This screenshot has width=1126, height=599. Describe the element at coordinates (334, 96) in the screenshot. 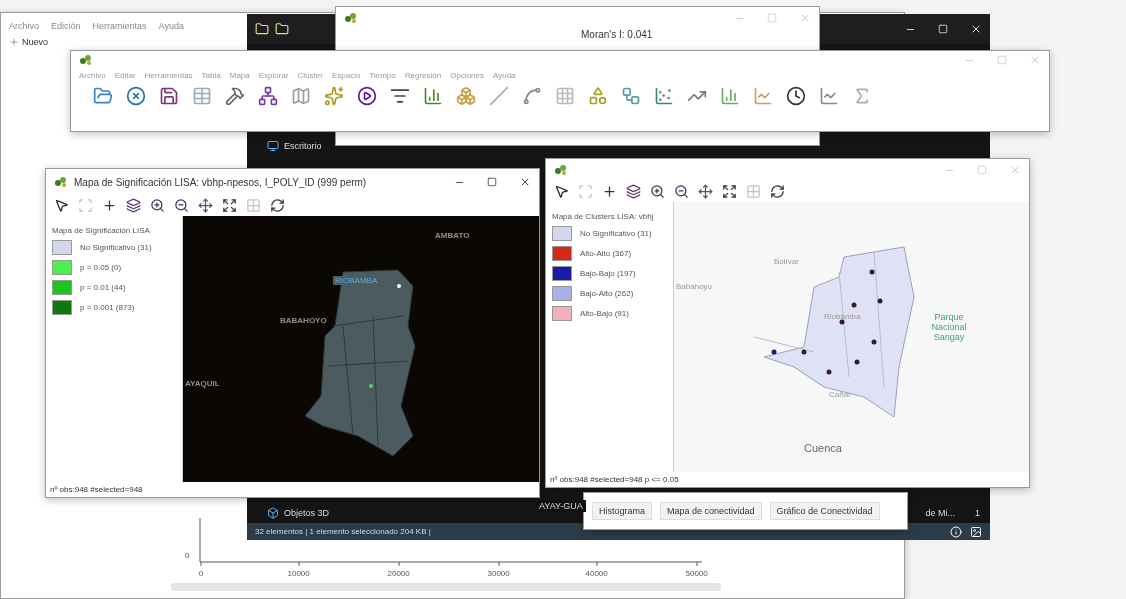

I see `sparkles-icon` at that location.